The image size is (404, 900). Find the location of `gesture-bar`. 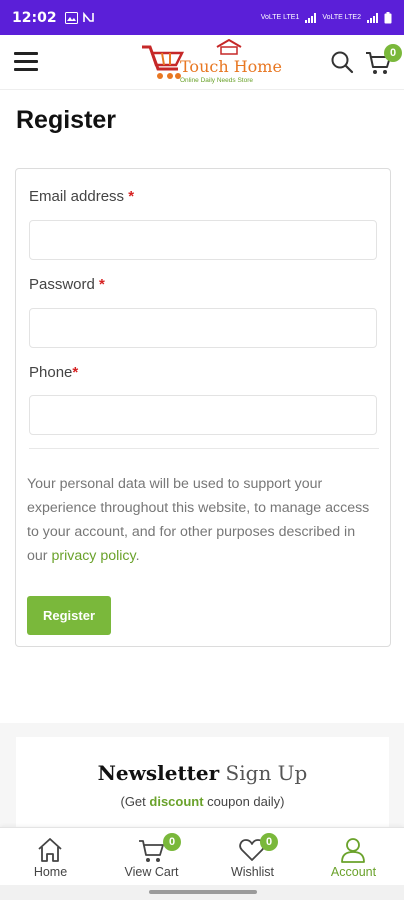

gesture-bar is located at coordinates (202, 892).